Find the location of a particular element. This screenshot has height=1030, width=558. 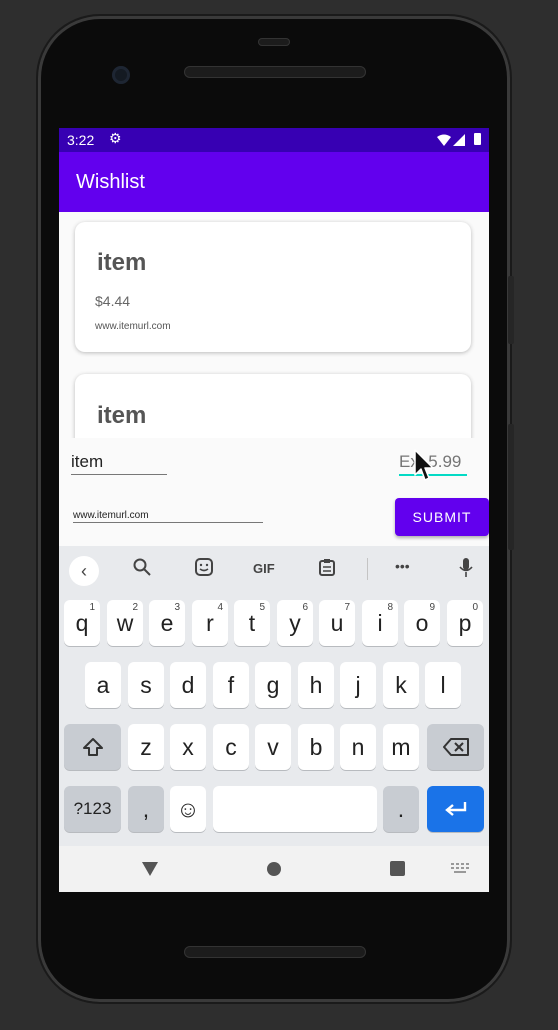

backspace-icon is located at coordinates (455, 747).